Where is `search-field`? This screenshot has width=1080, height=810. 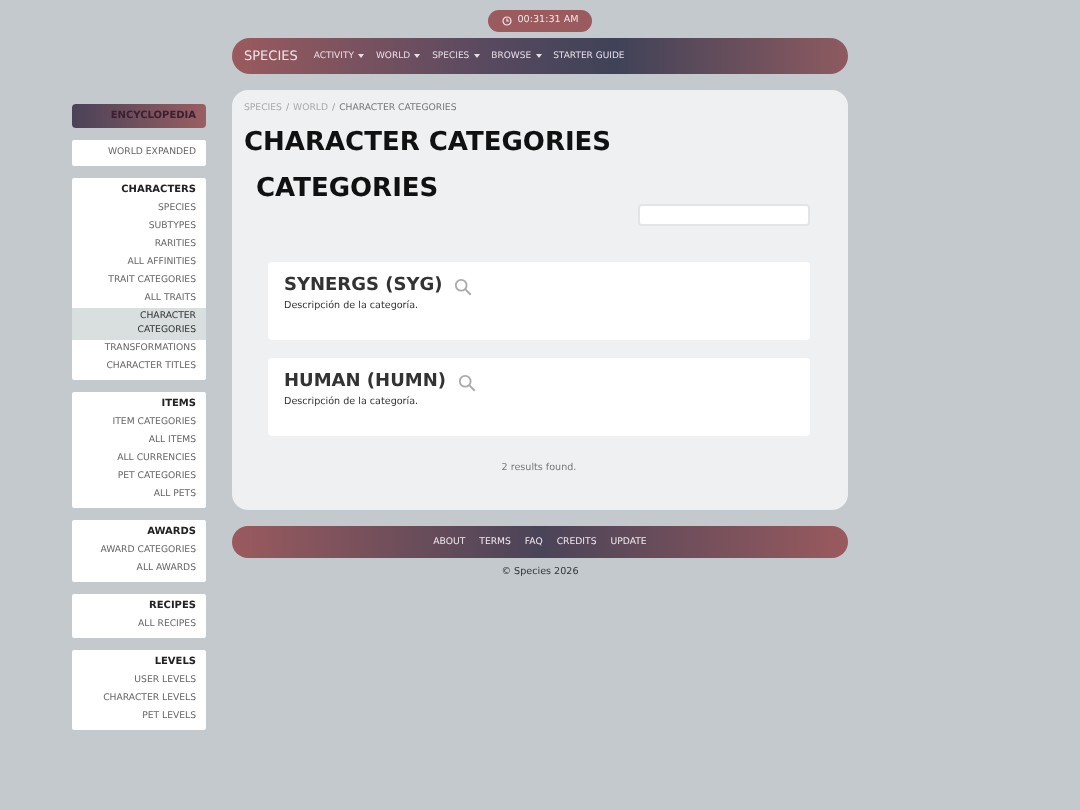
search-field is located at coordinates (724, 215).